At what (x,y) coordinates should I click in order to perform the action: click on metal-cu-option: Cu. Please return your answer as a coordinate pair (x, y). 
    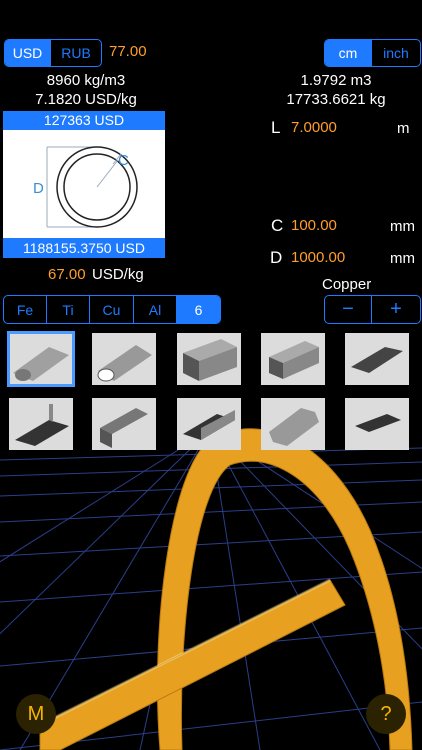
    Looking at the image, I should click on (112, 309).